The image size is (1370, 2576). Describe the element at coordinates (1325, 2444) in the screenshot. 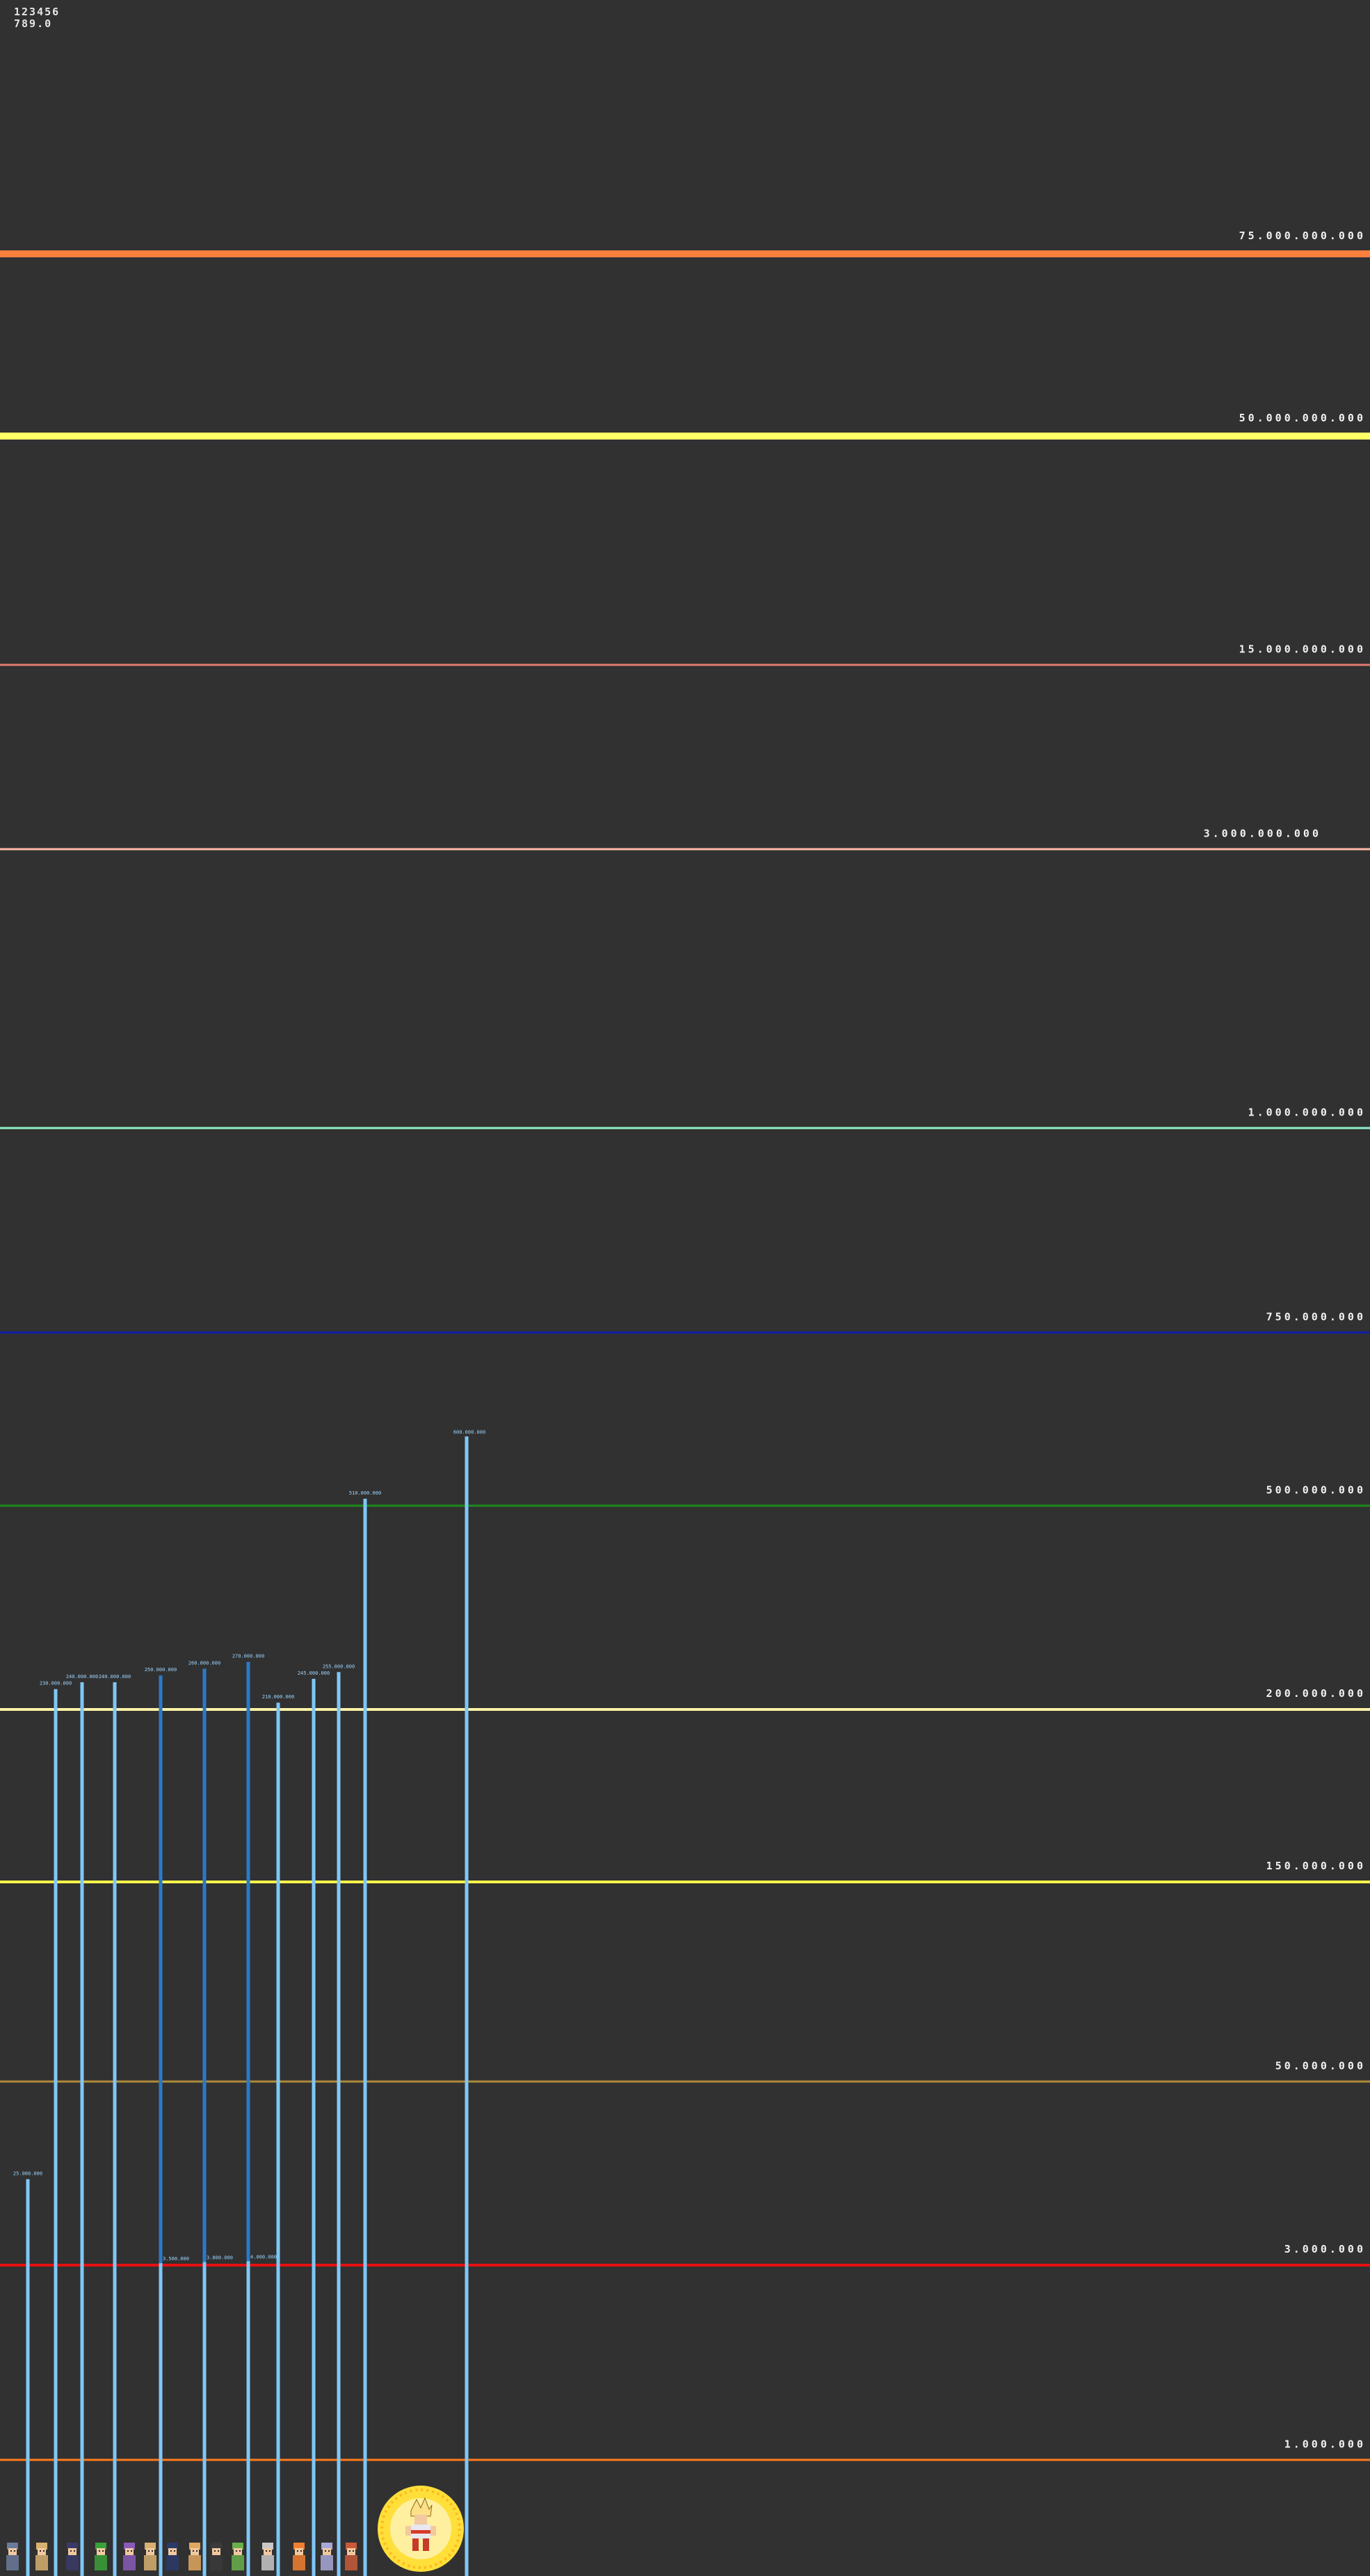

I see `threshold-label: 1.000.000` at that location.